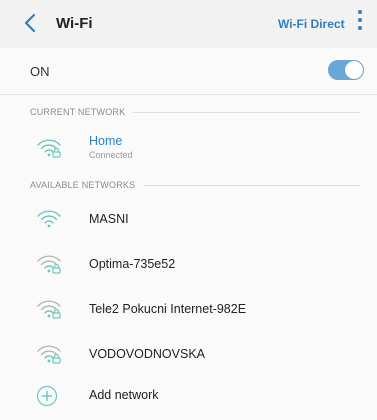 The image size is (377, 420). What do you see at coordinates (132, 264) in the screenshot?
I see `network-name: Optima-735e52` at bounding box center [132, 264].